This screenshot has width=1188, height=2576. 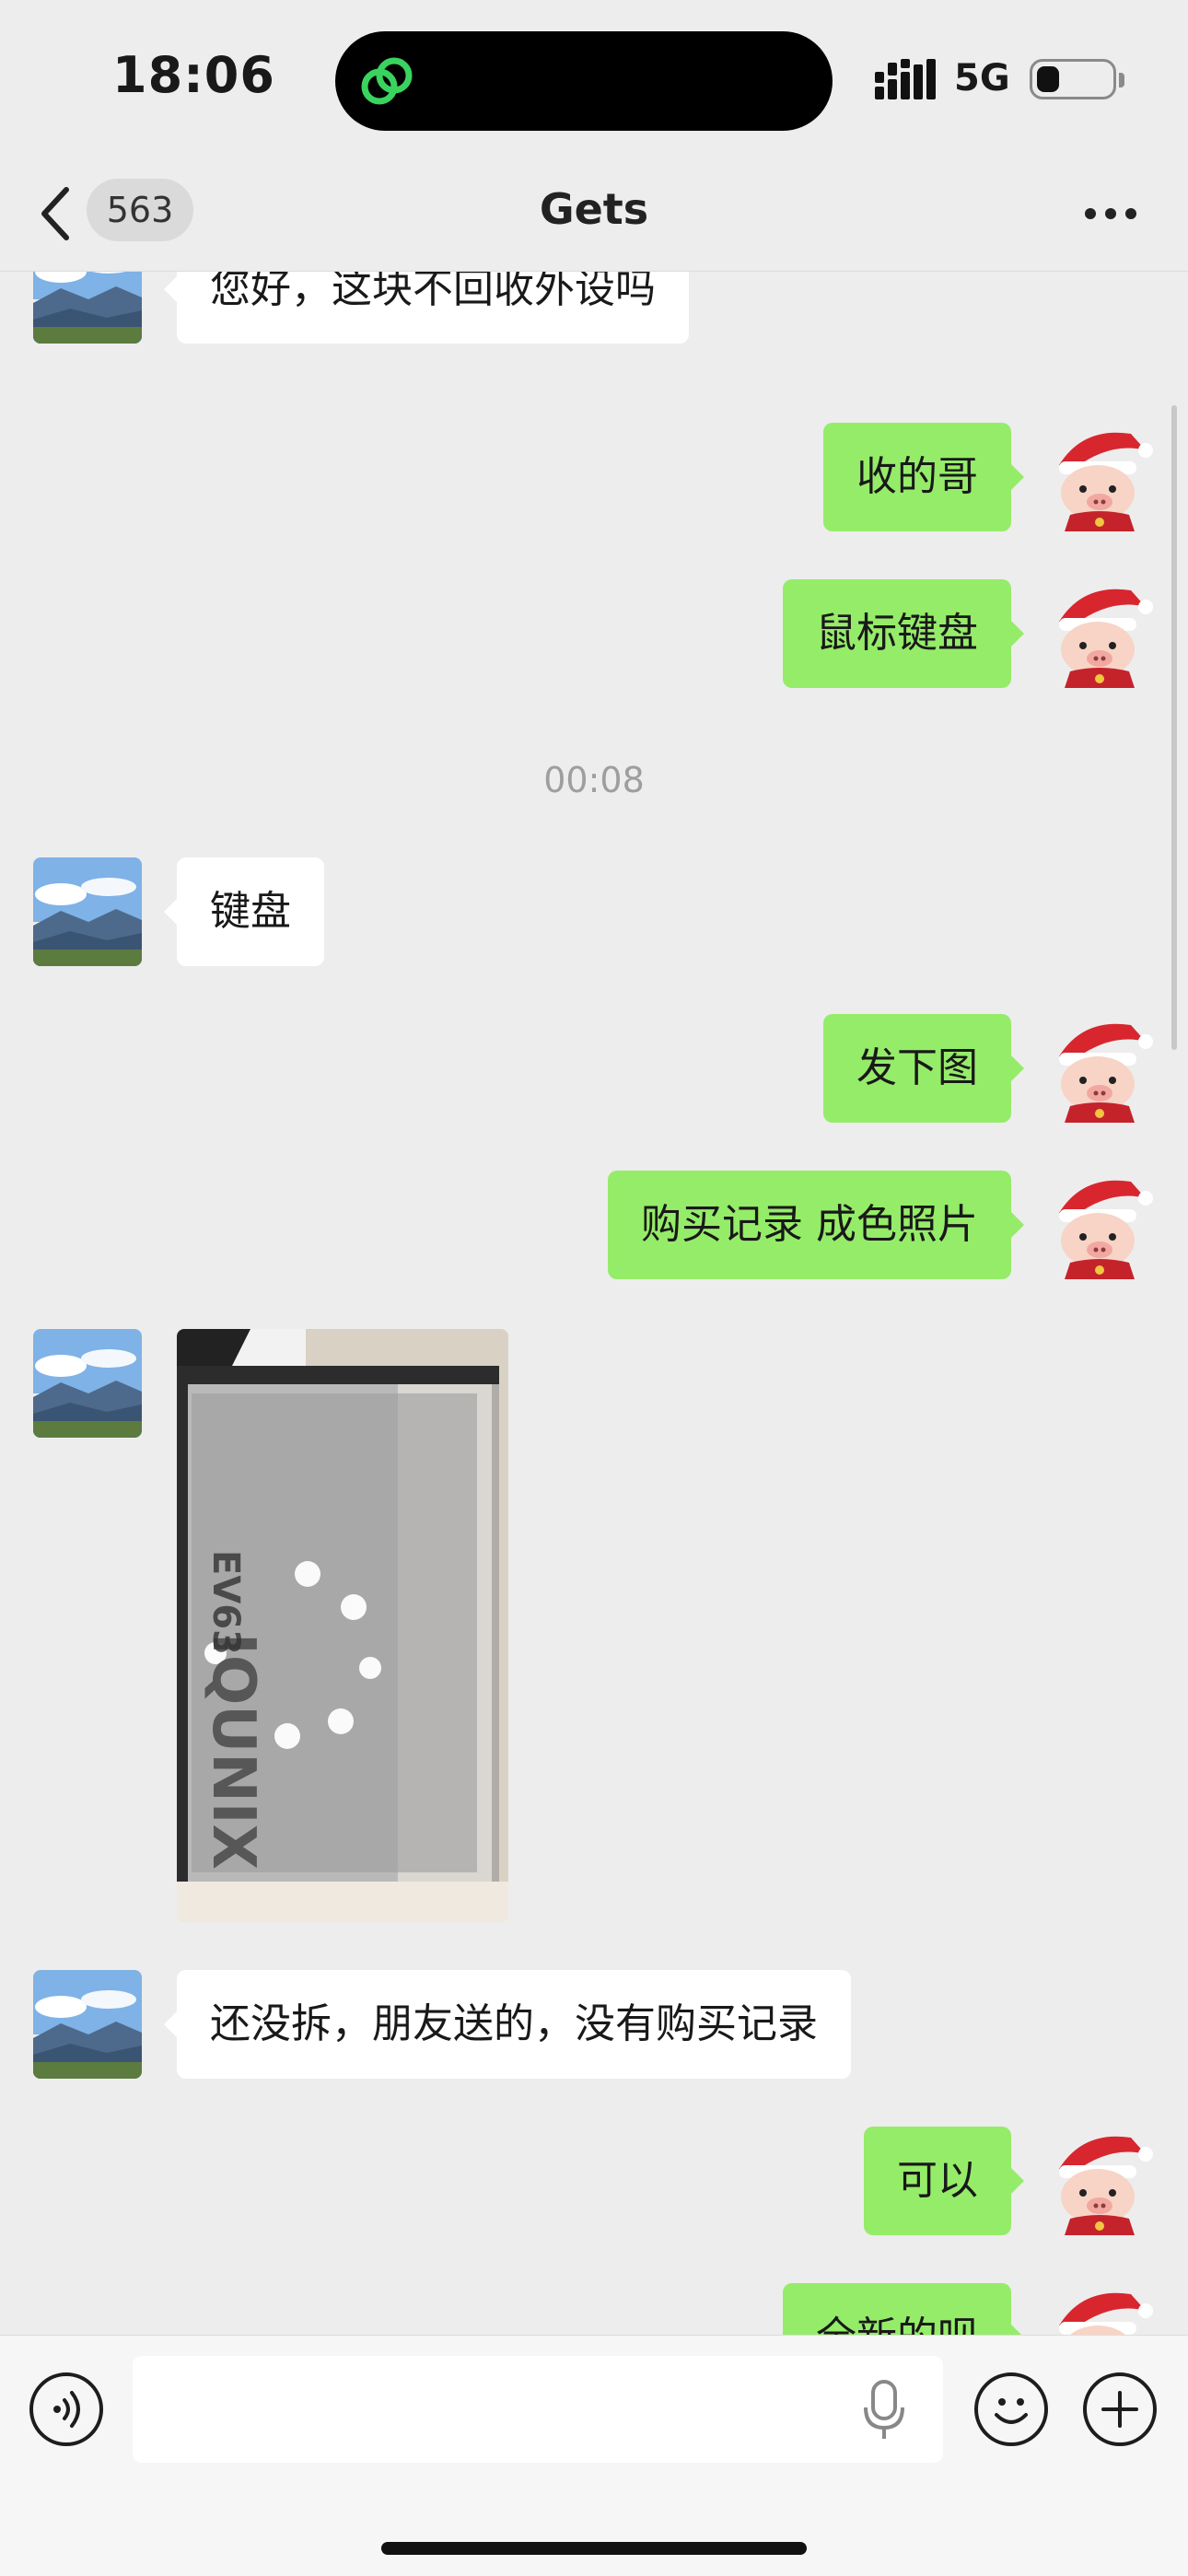 What do you see at coordinates (903, 2309) in the screenshot?
I see `message-bubble: 全新的呗` at bounding box center [903, 2309].